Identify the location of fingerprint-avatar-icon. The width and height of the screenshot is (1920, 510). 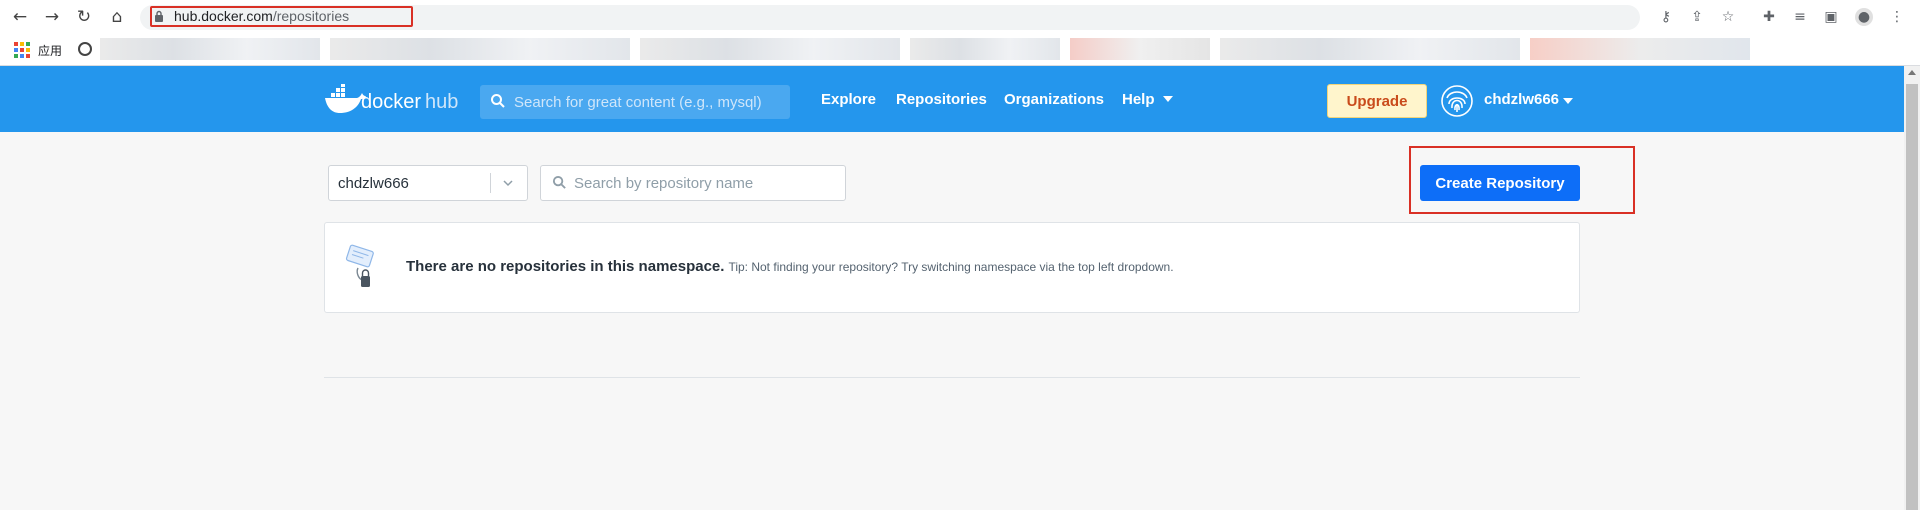
(1457, 101).